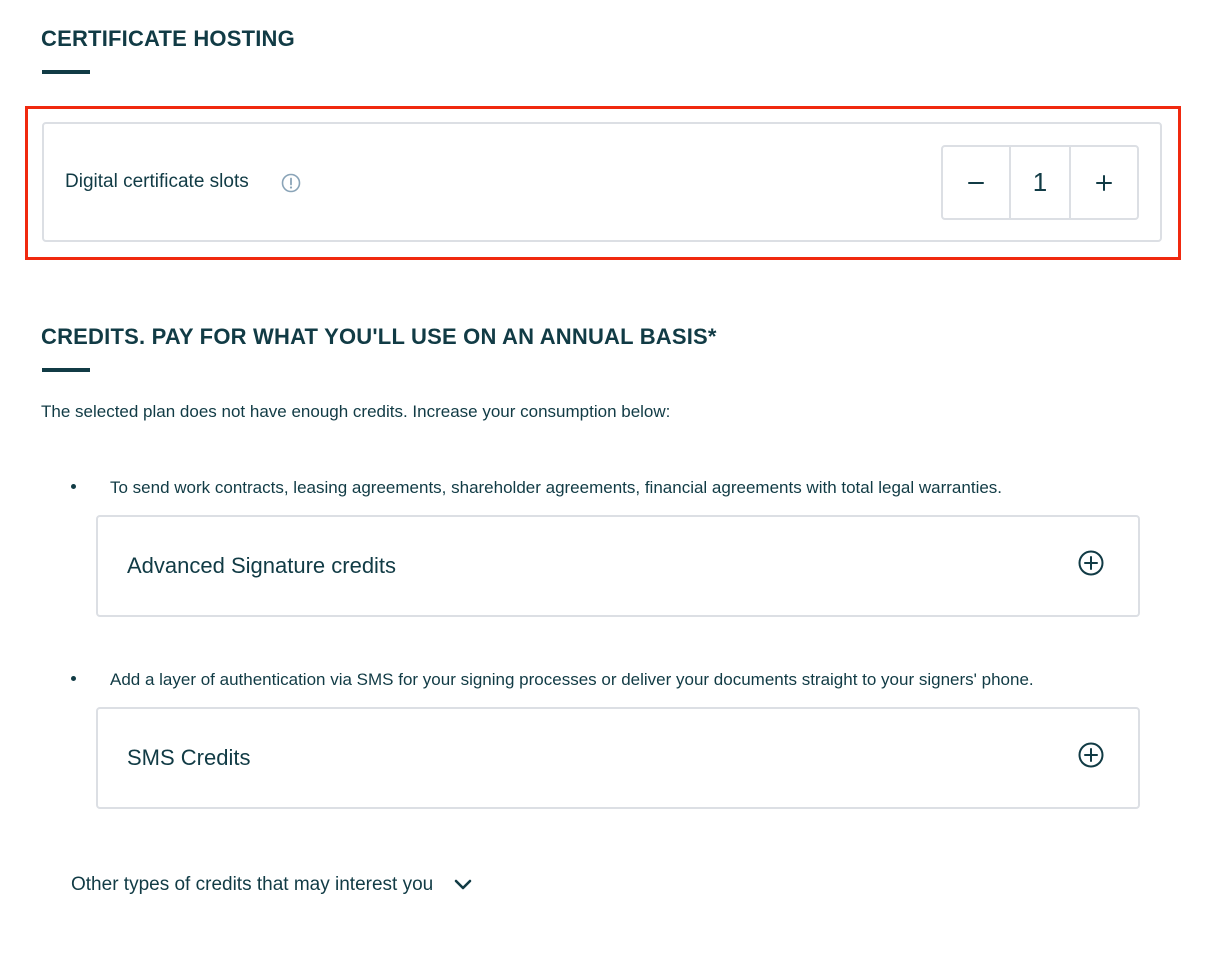 This screenshot has height=966, width=1222. Describe the element at coordinates (618, 758) in the screenshot. I see `sms-credits-card: SMS Credits` at that location.